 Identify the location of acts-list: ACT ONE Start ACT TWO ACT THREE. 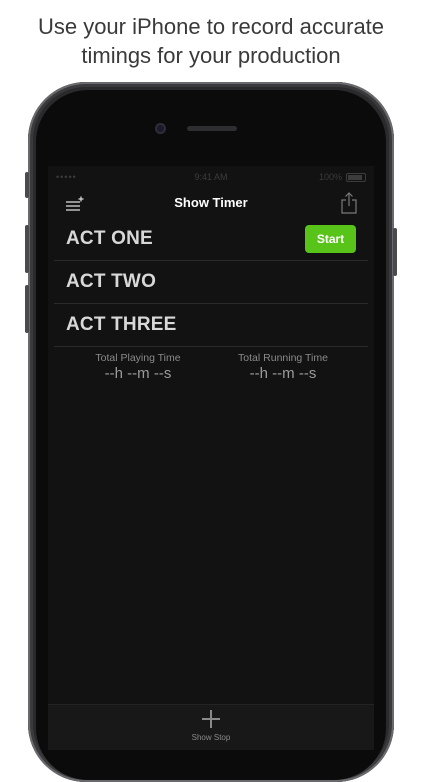
(211, 282).